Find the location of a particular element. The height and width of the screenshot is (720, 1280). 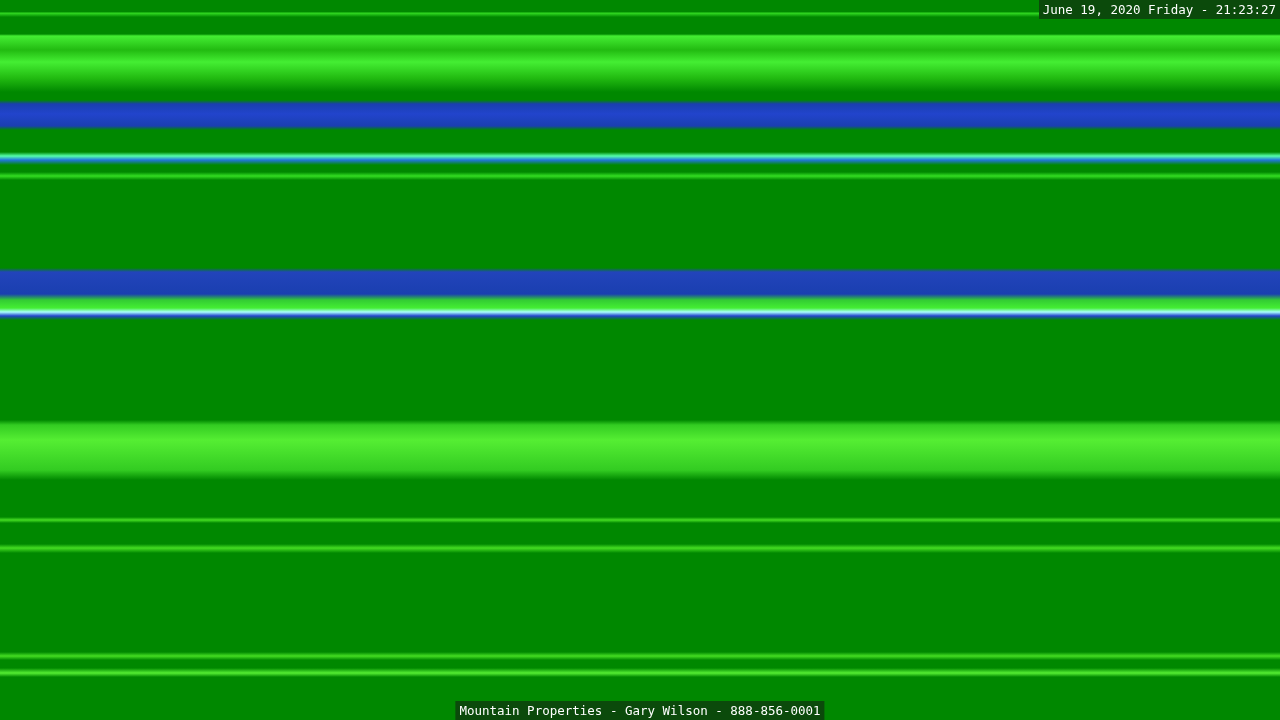

caption: Mountain Properties - Gary Wilson - 888-856-0001 is located at coordinates (640, 710).